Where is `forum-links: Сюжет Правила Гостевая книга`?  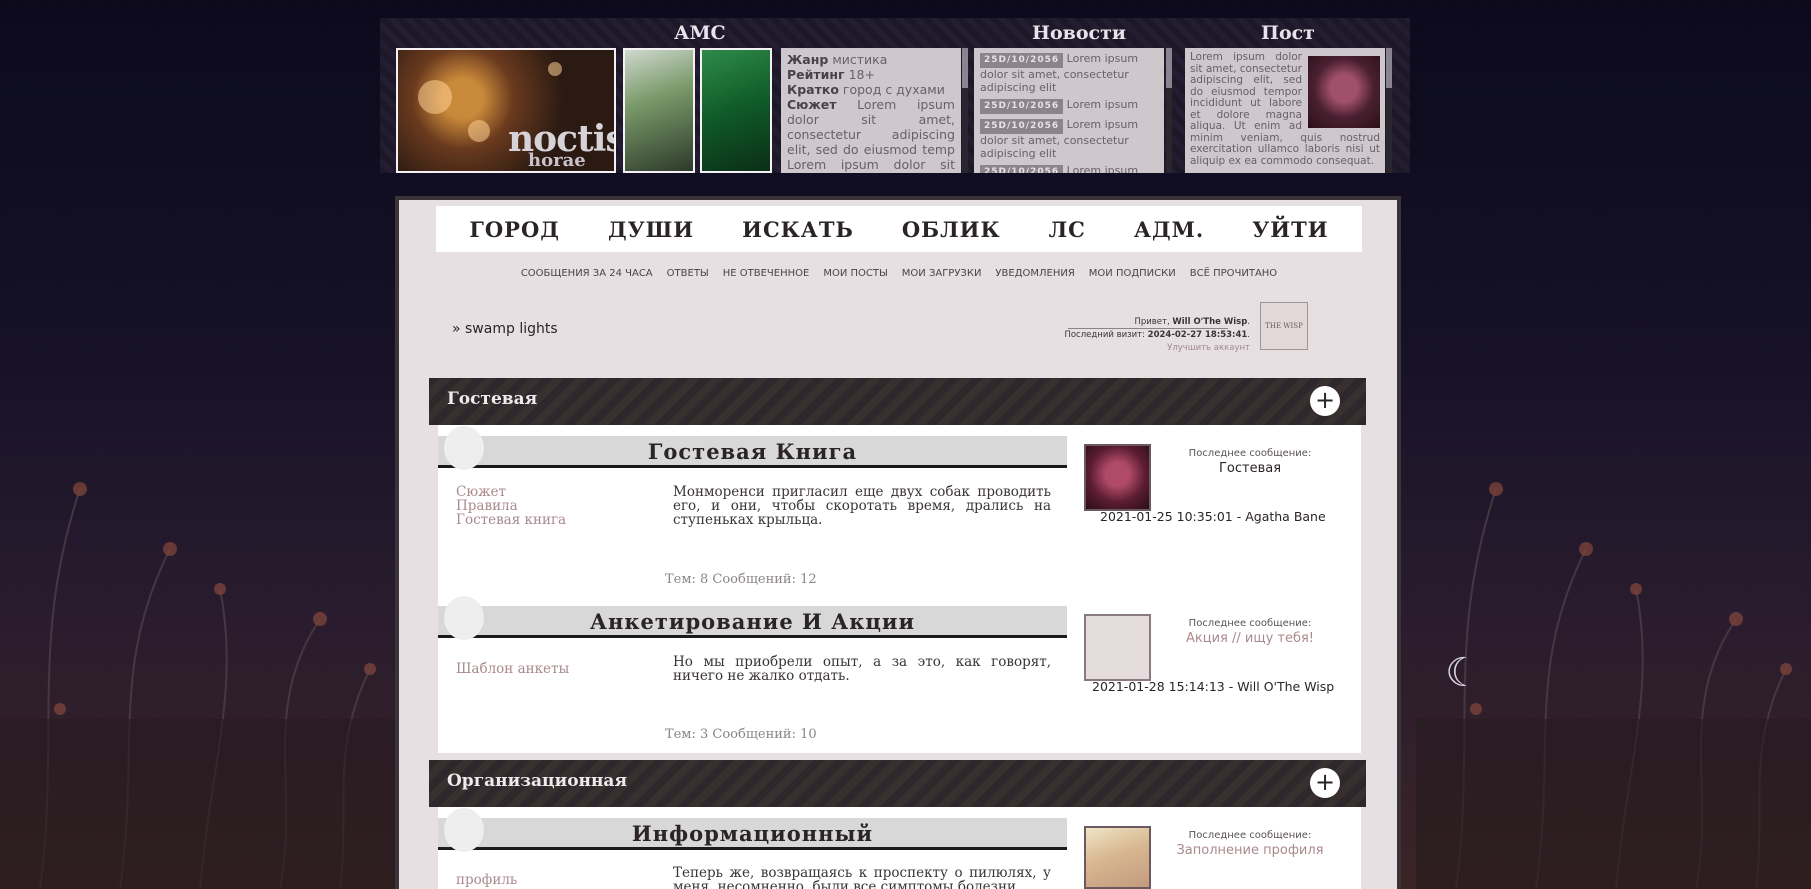 forum-links: Сюжет Правила Гостевая книга is located at coordinates (511, 506).